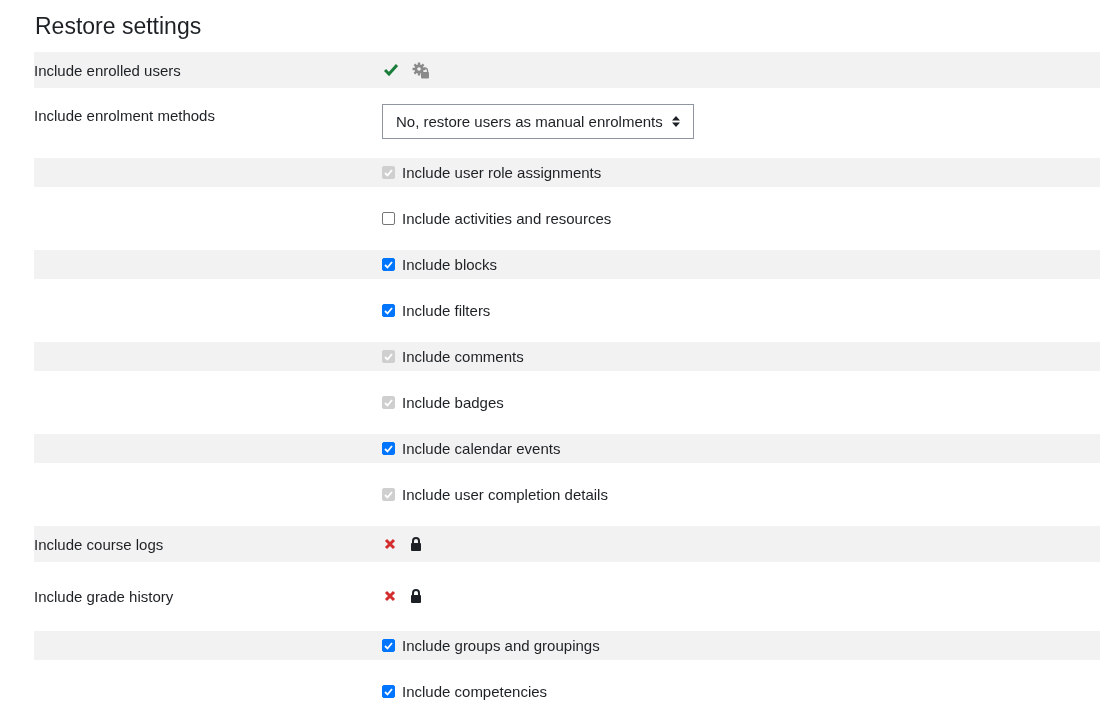 This screenshot has height=707, width=1100. I want to click on checkbox-label: Include user completion details, so click(505, 494).